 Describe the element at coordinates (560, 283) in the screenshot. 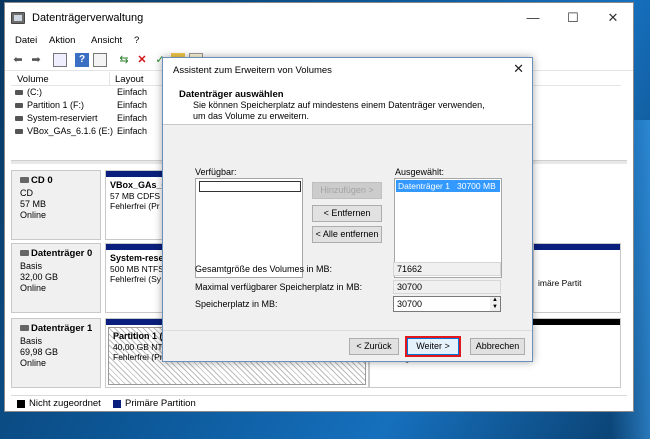

I see `partition-status: imäre Partit` at that location.